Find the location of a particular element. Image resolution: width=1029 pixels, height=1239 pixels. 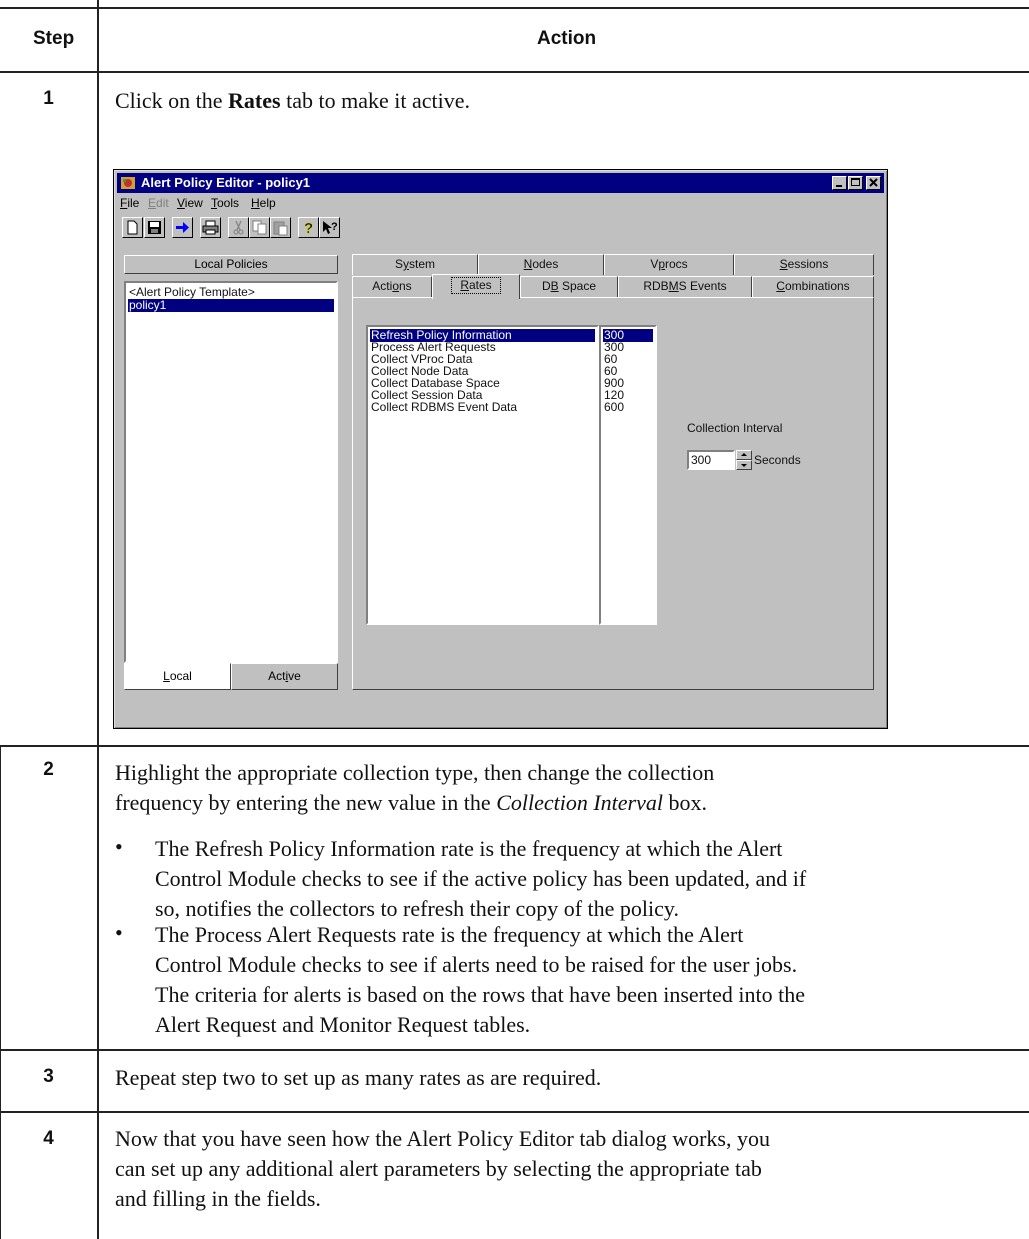

copy-icon is located at coordinates (259, 227).